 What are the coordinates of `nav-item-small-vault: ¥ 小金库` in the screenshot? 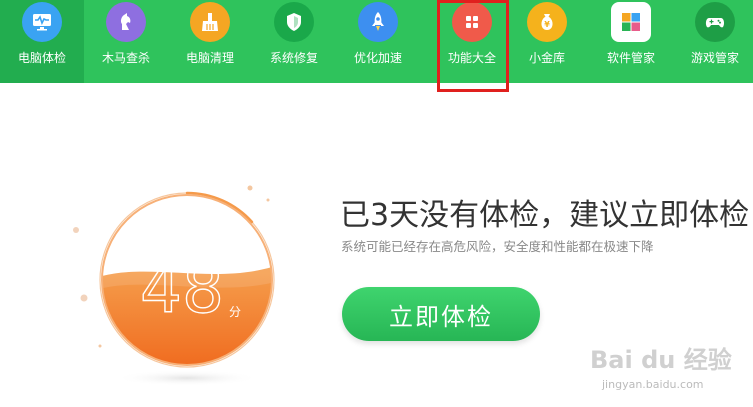 It's located at (547, 41).